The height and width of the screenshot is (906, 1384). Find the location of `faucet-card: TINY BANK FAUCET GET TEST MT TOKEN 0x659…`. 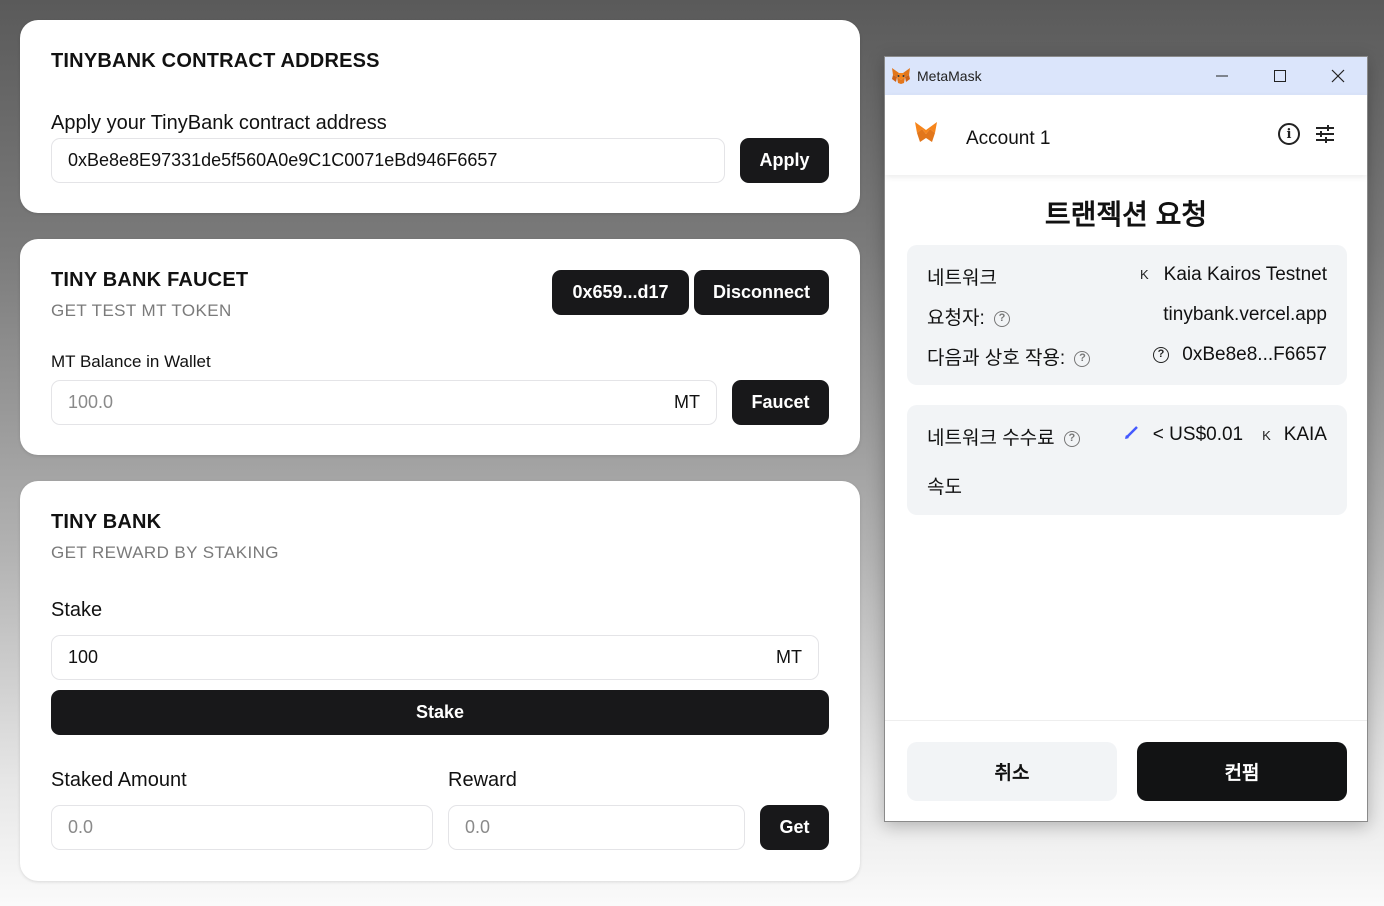

faucet-card: TINY BANK FAUCET GET TEST MT TOKEN 0x659… is located at coordinates (440, 347).